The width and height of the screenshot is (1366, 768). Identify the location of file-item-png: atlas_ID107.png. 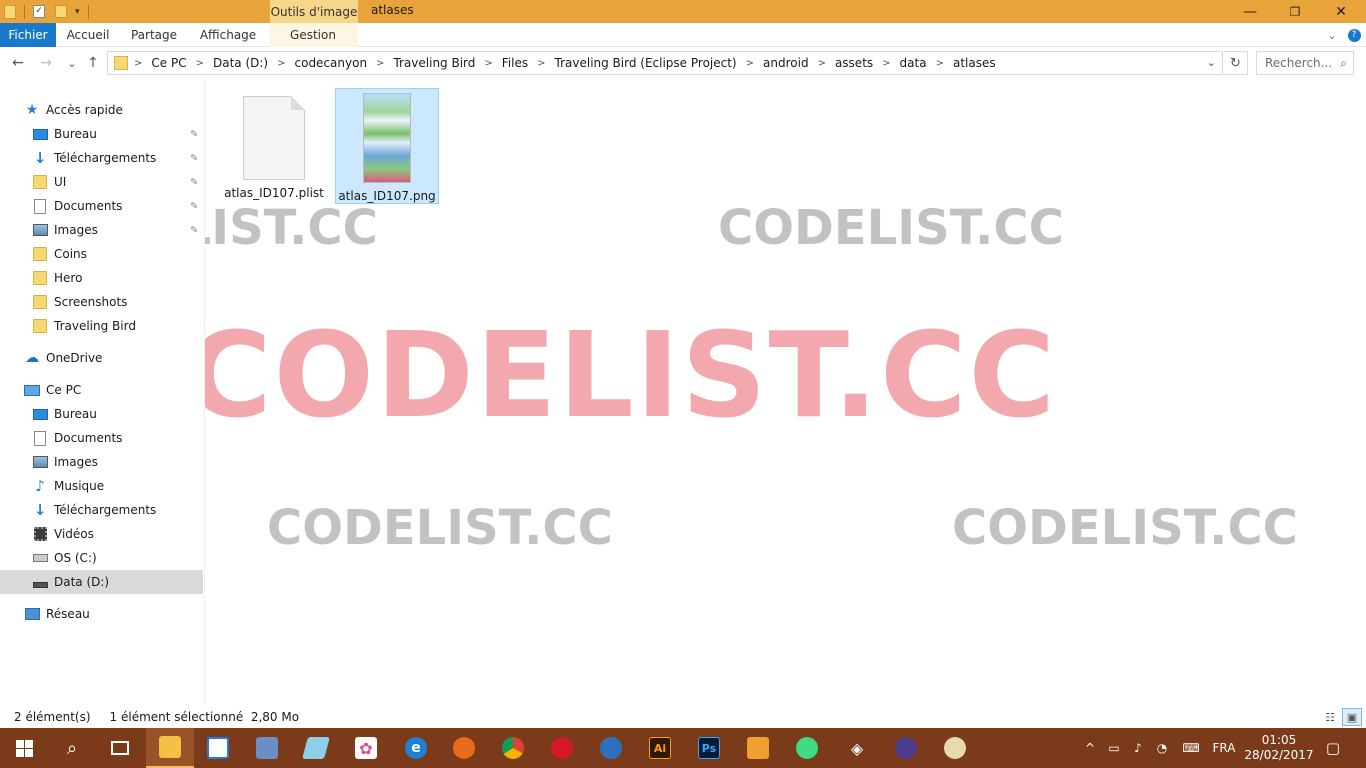
(387, 146).